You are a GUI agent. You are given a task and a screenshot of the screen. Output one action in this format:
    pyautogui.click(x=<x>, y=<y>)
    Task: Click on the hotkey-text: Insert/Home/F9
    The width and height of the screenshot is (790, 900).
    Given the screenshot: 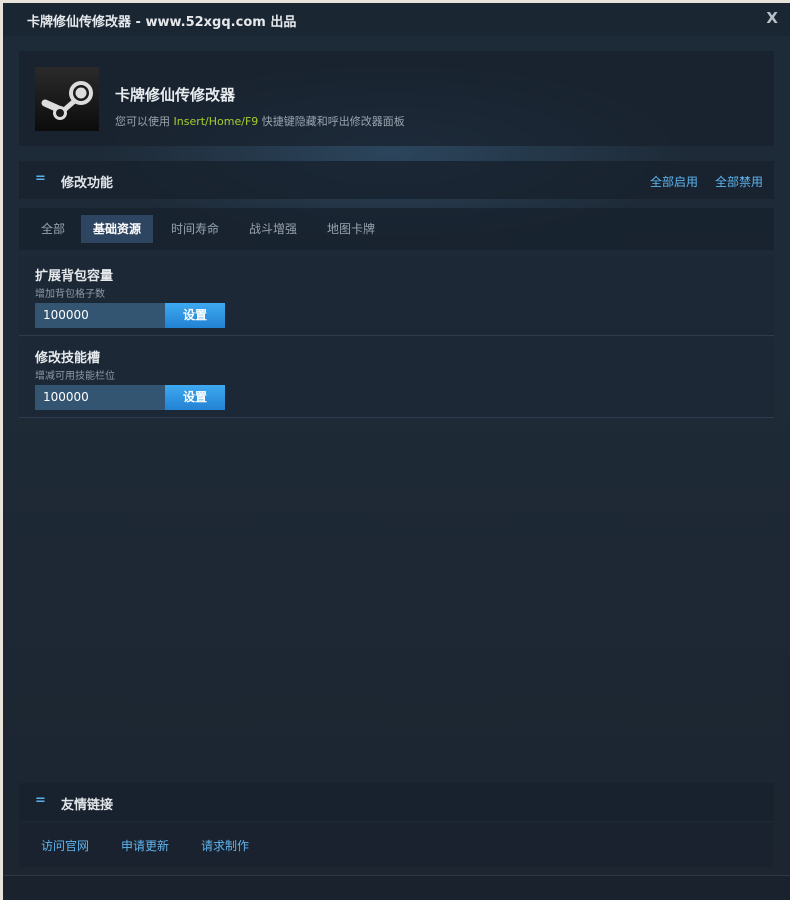 What is the action you would take?
    pyautogui.click(x=216, y=121)
    